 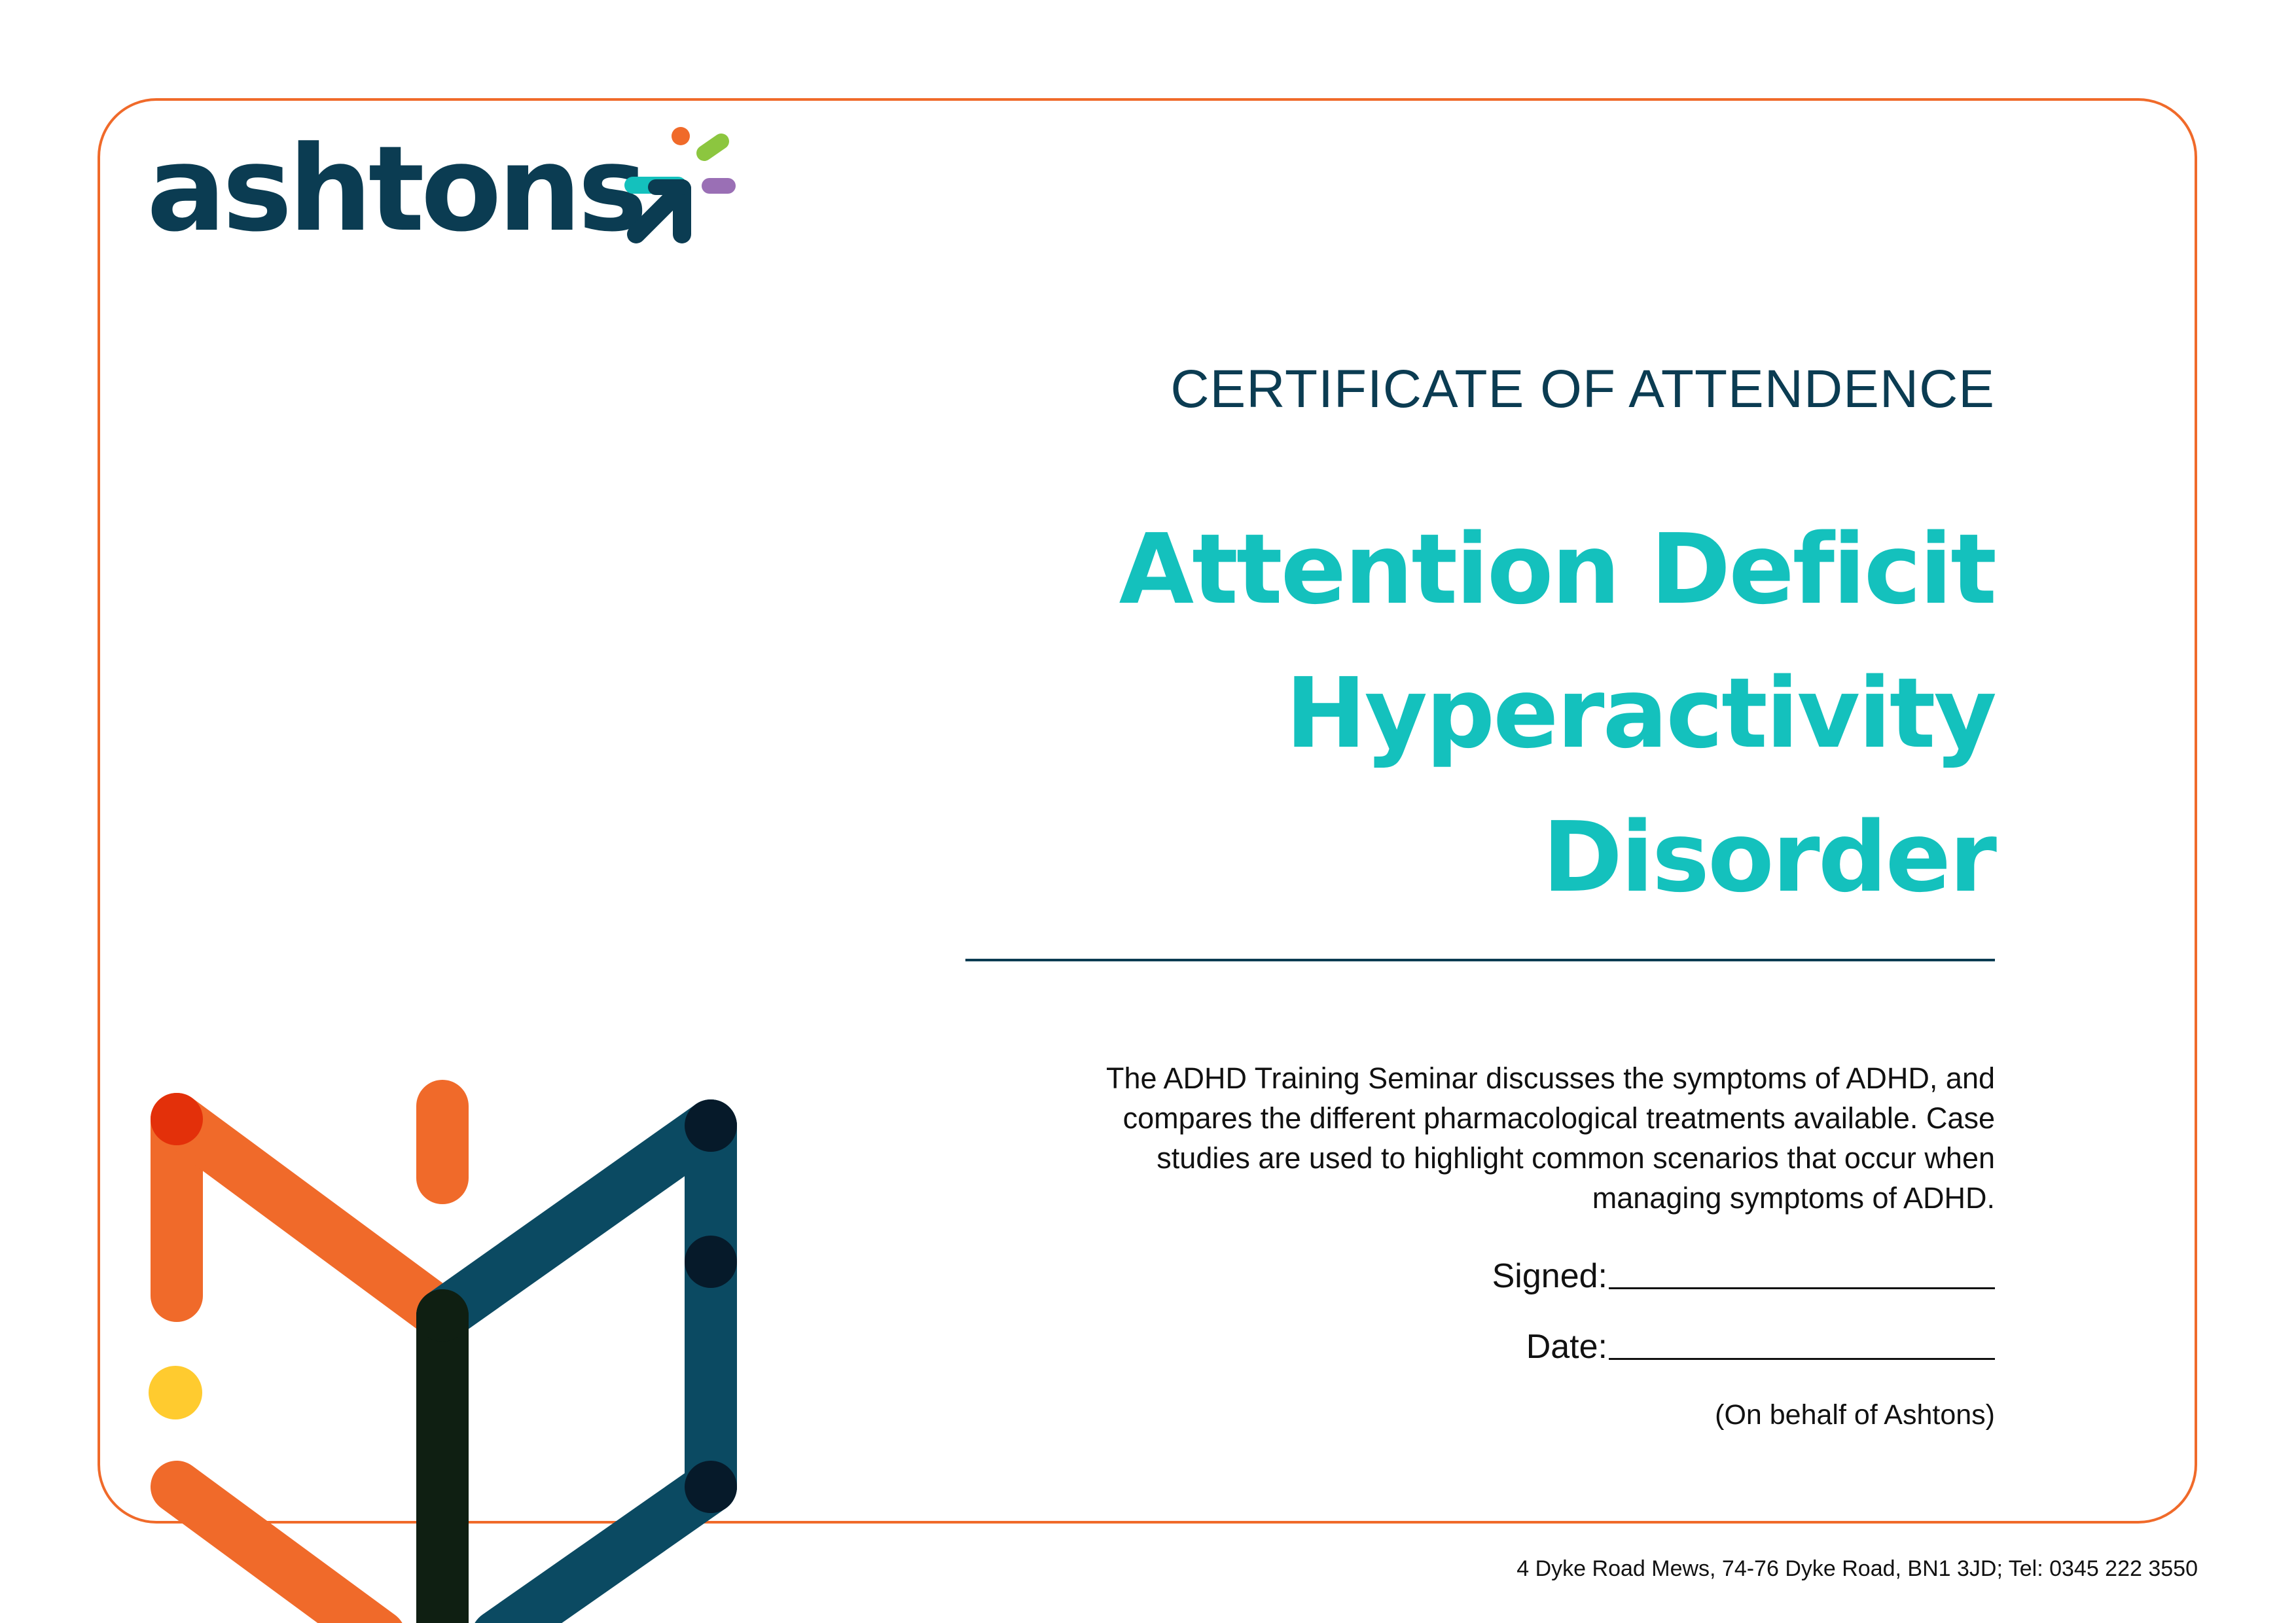 I want to click on dark-node-top, so click(x=711, y=1125).